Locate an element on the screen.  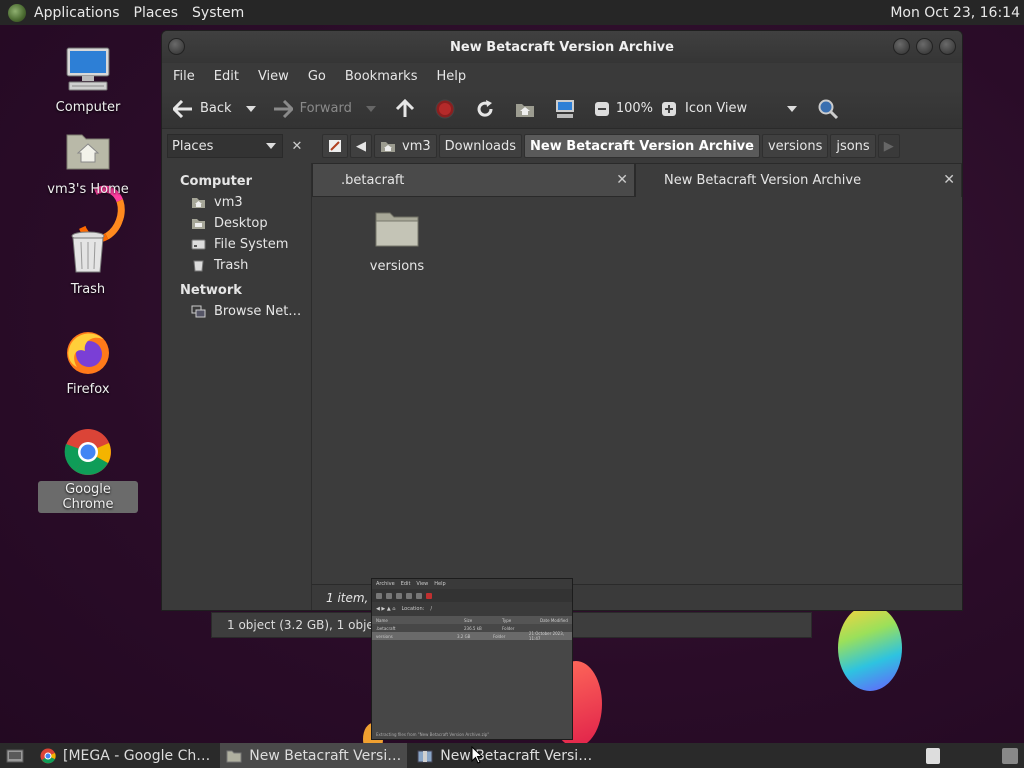
wallpaper-shape is located at coordinates (870, 648).